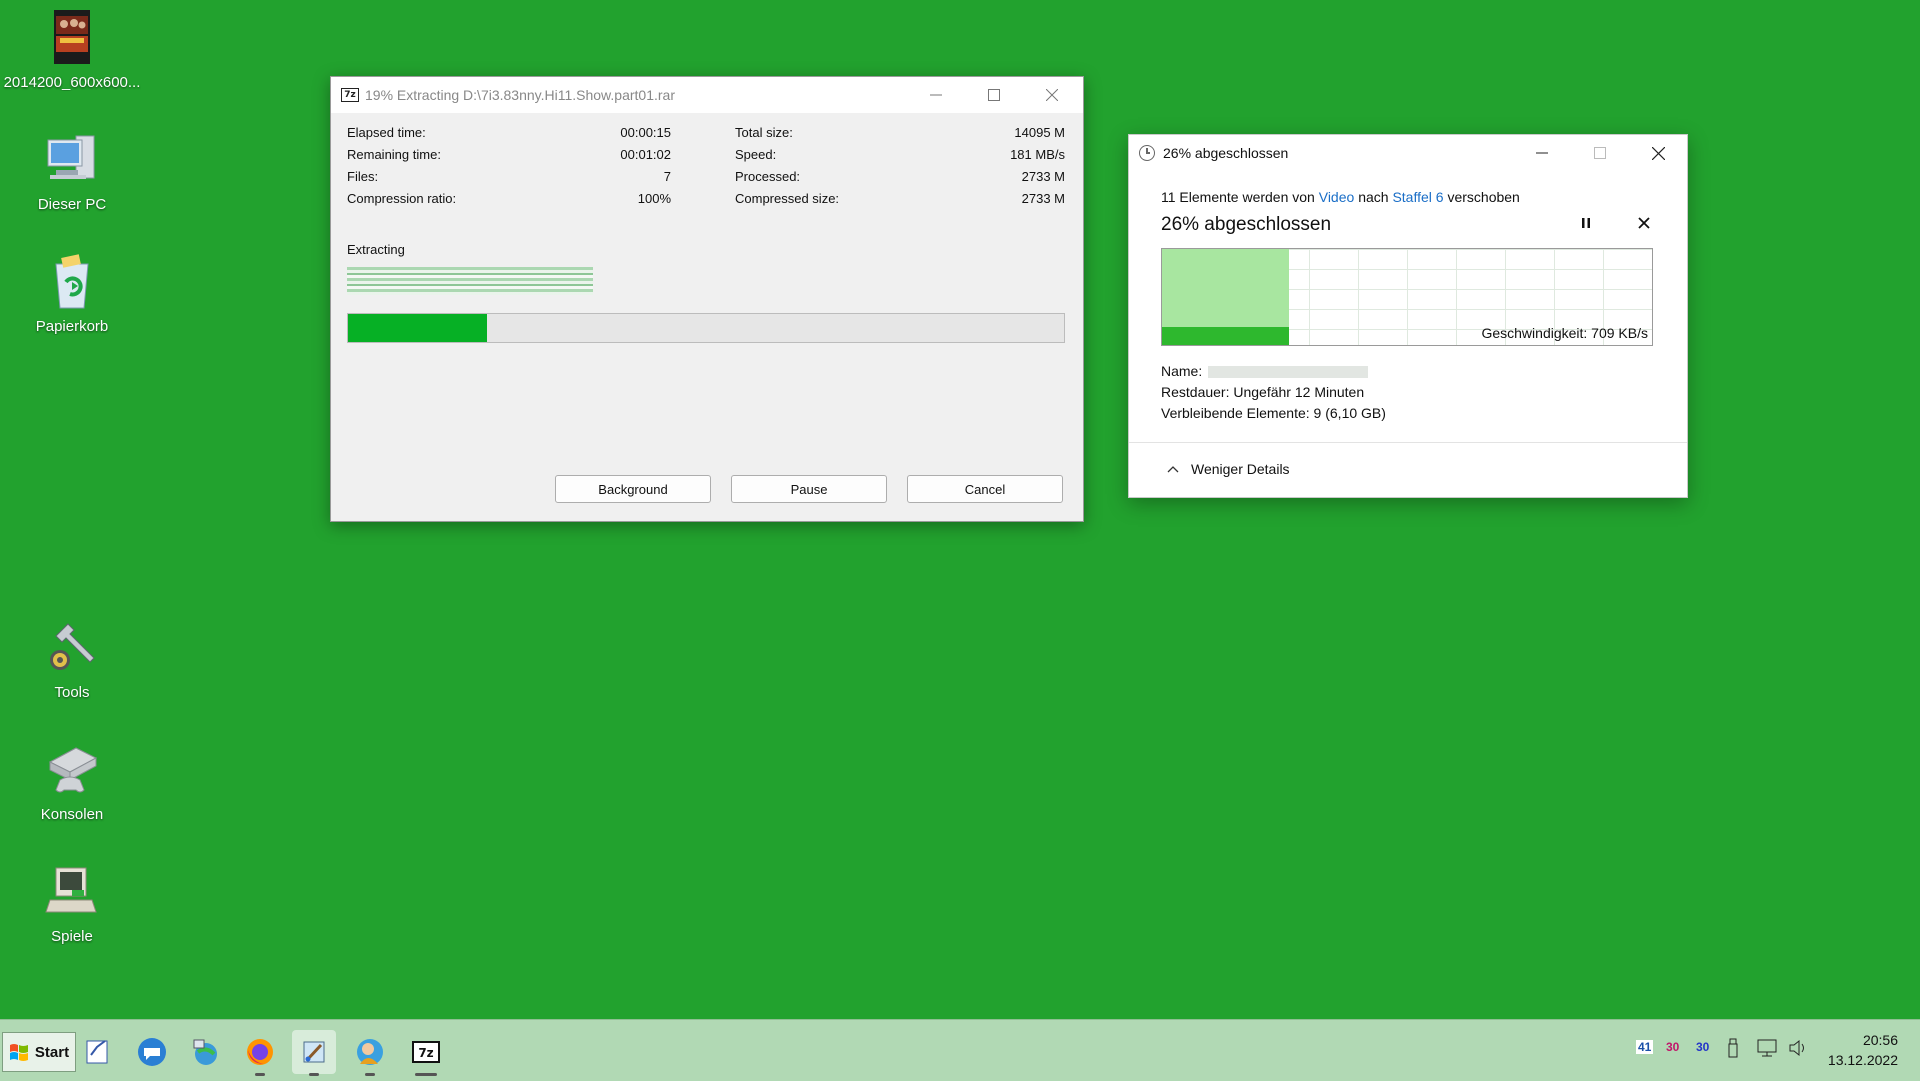 This screenshot has height=1081, width=1920. What do you see at coordinates (1408, 153) in the screenshot?
I see `window-titlebar: 26% abgeschlossen` at bounding box center [1408, 153].